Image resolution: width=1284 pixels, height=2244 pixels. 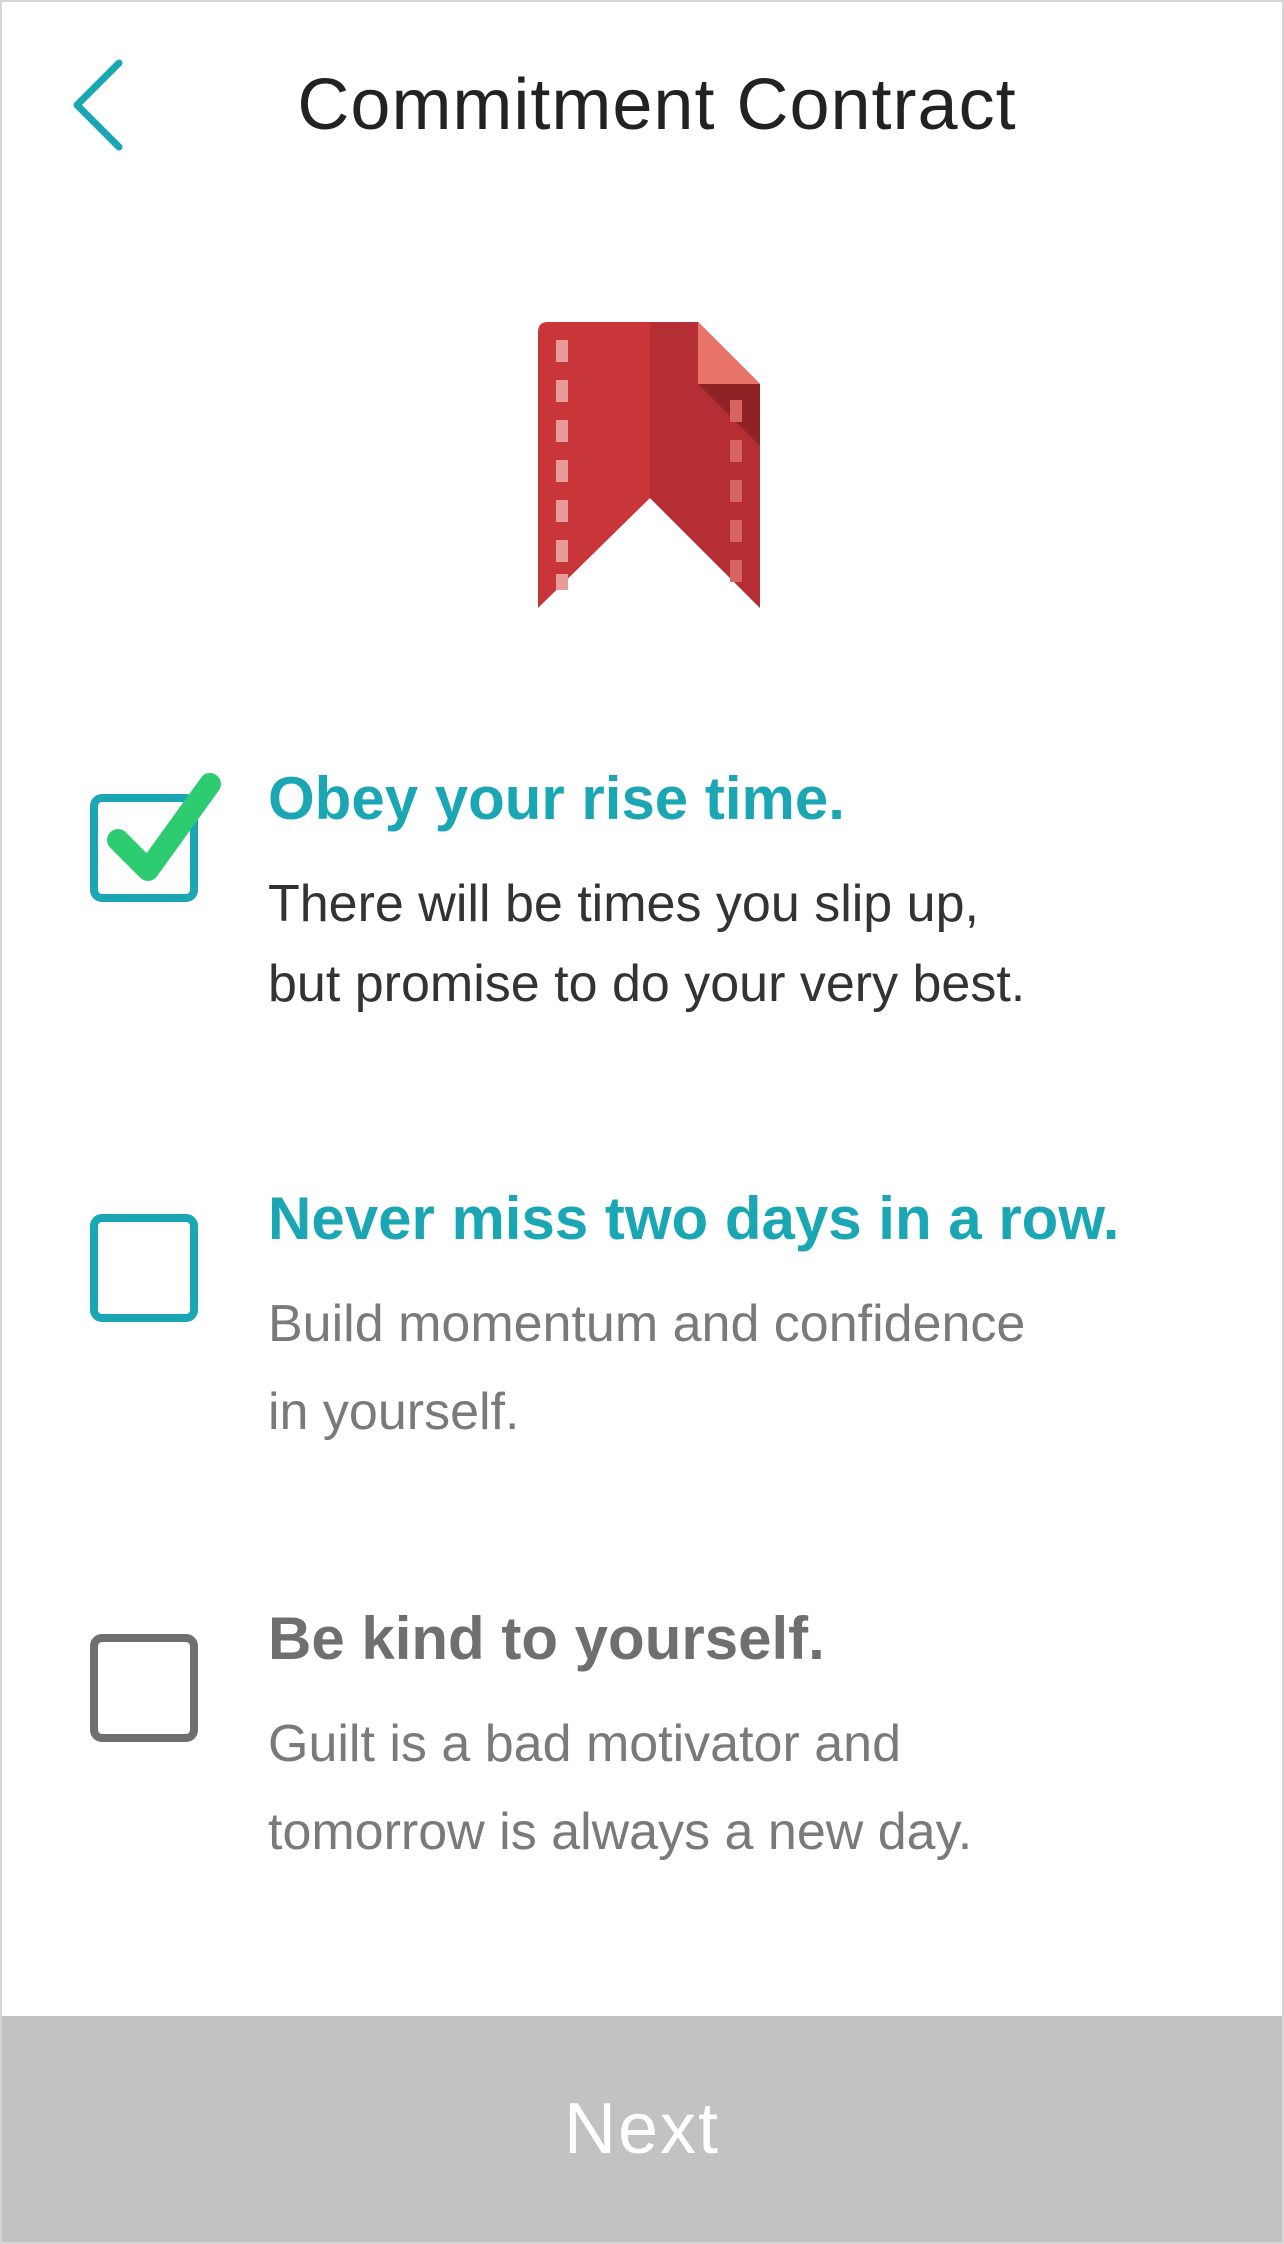 What do you see at coordinates (657, 105) in the screenshot?
I see `page-title: Commitment Contract` at bounding box center [657, 105].